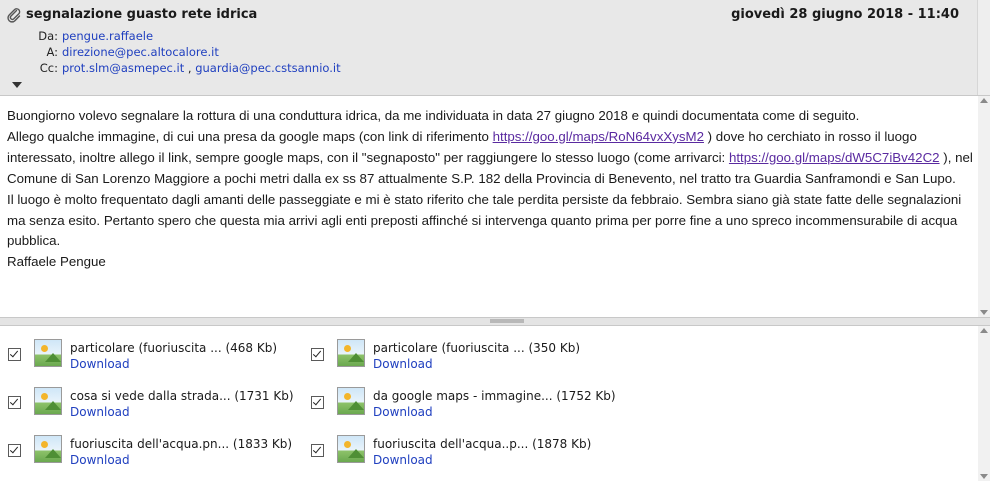  Describe the element at coordinates (52, 52) in the screenshot. I see `to-label: A:` at that location.